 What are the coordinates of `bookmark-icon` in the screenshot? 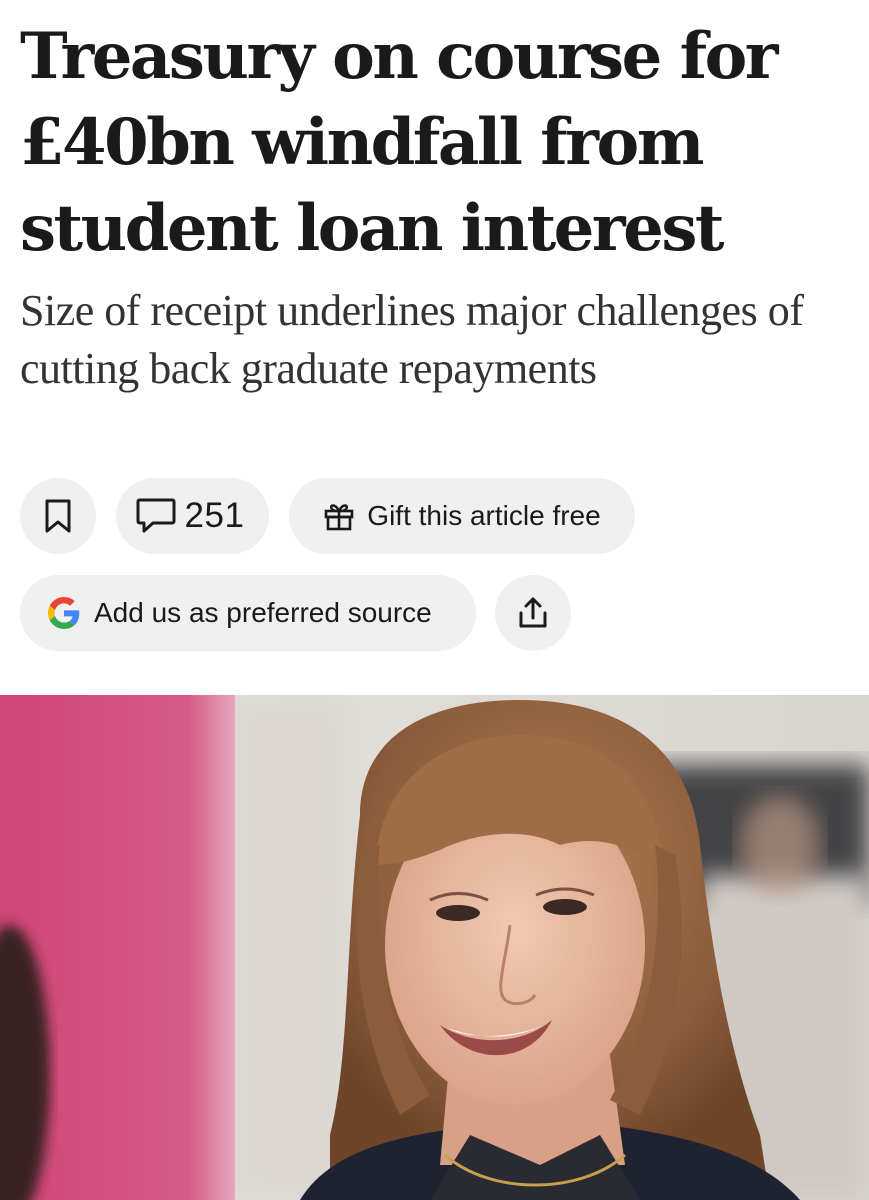 It's located at (58, 516).